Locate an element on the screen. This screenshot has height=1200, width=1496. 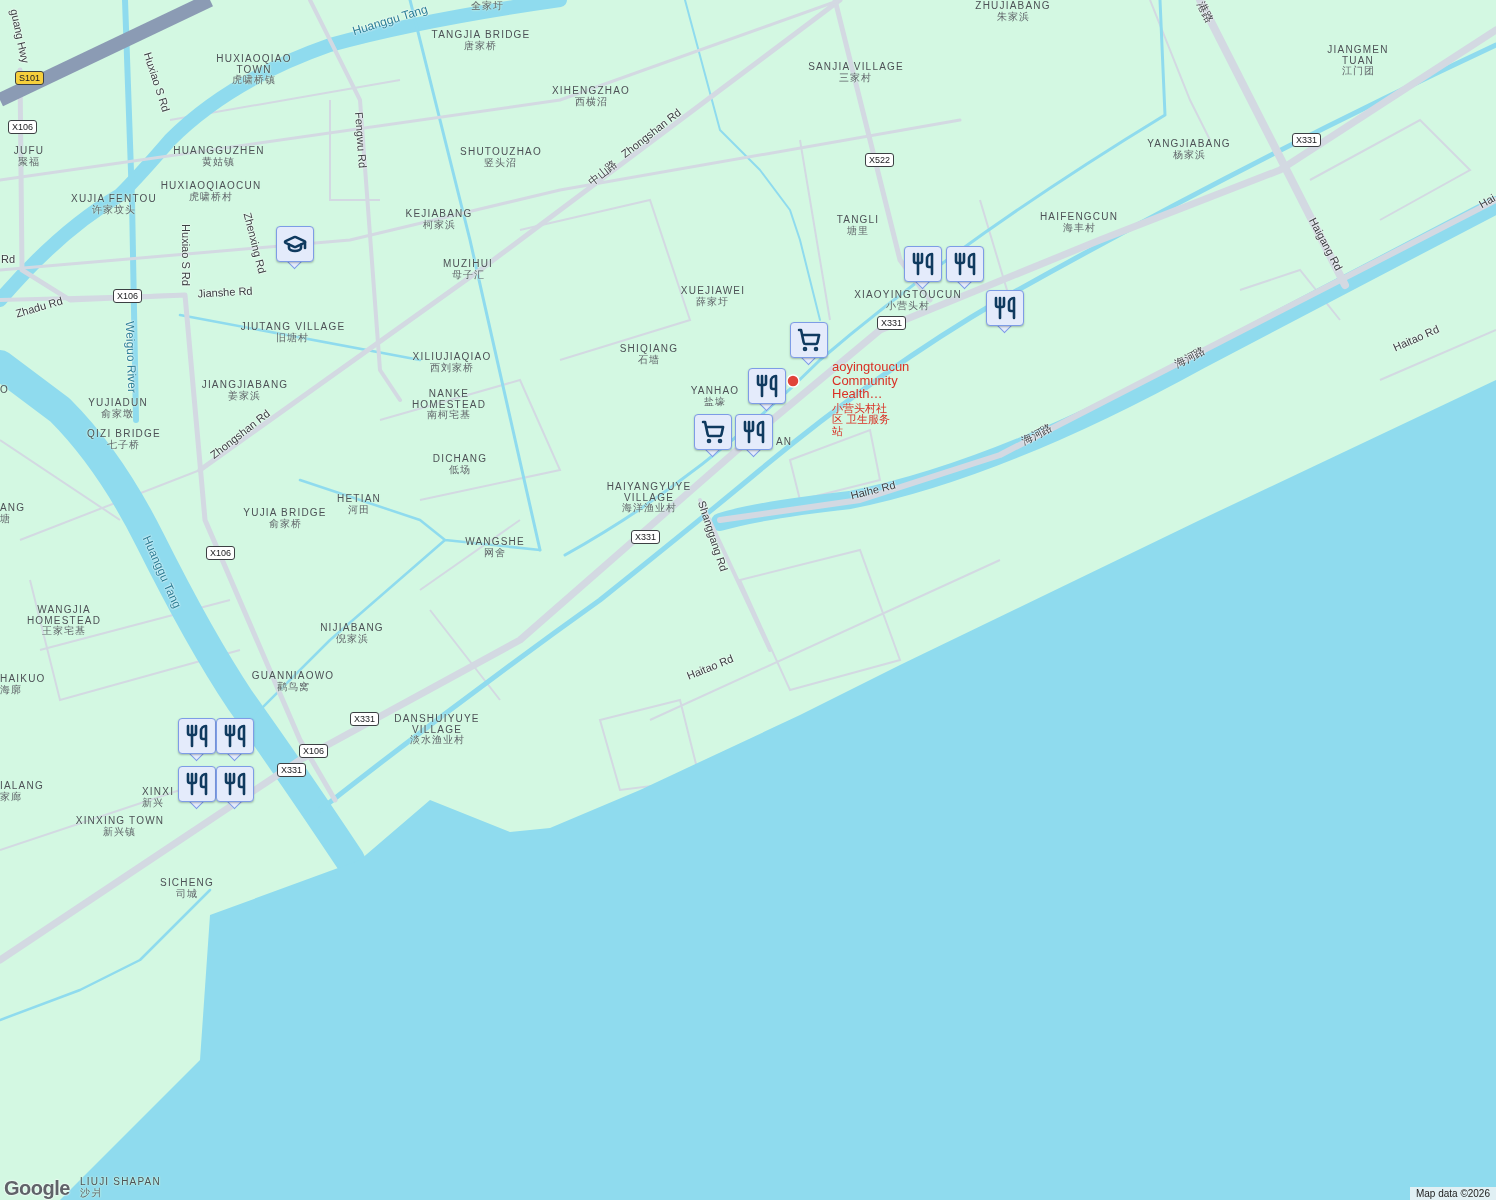
road-label: Hai is located at coordinates (1486, 201).